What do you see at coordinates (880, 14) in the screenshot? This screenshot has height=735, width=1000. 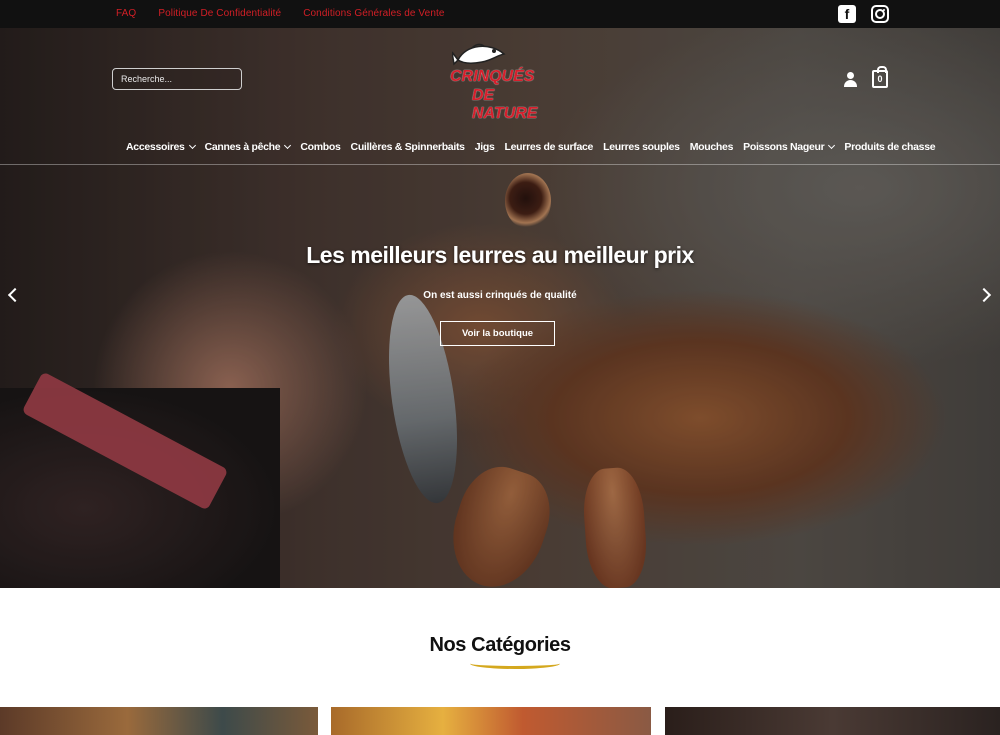 I see `instagram-icon` at bounding box center [880, 14].